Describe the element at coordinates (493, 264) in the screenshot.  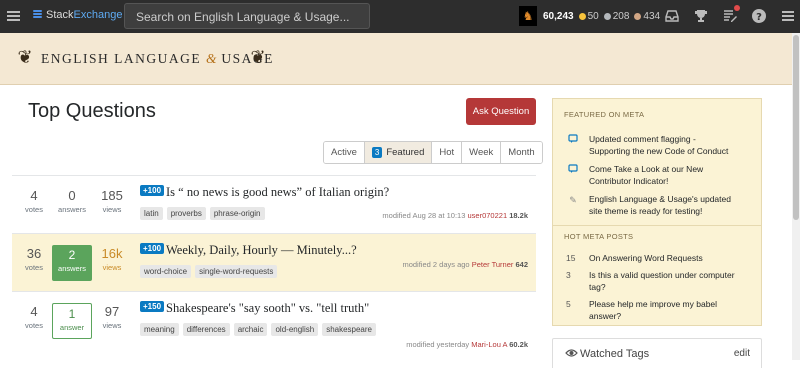
I see `user-link: Peter Turner` at that location.